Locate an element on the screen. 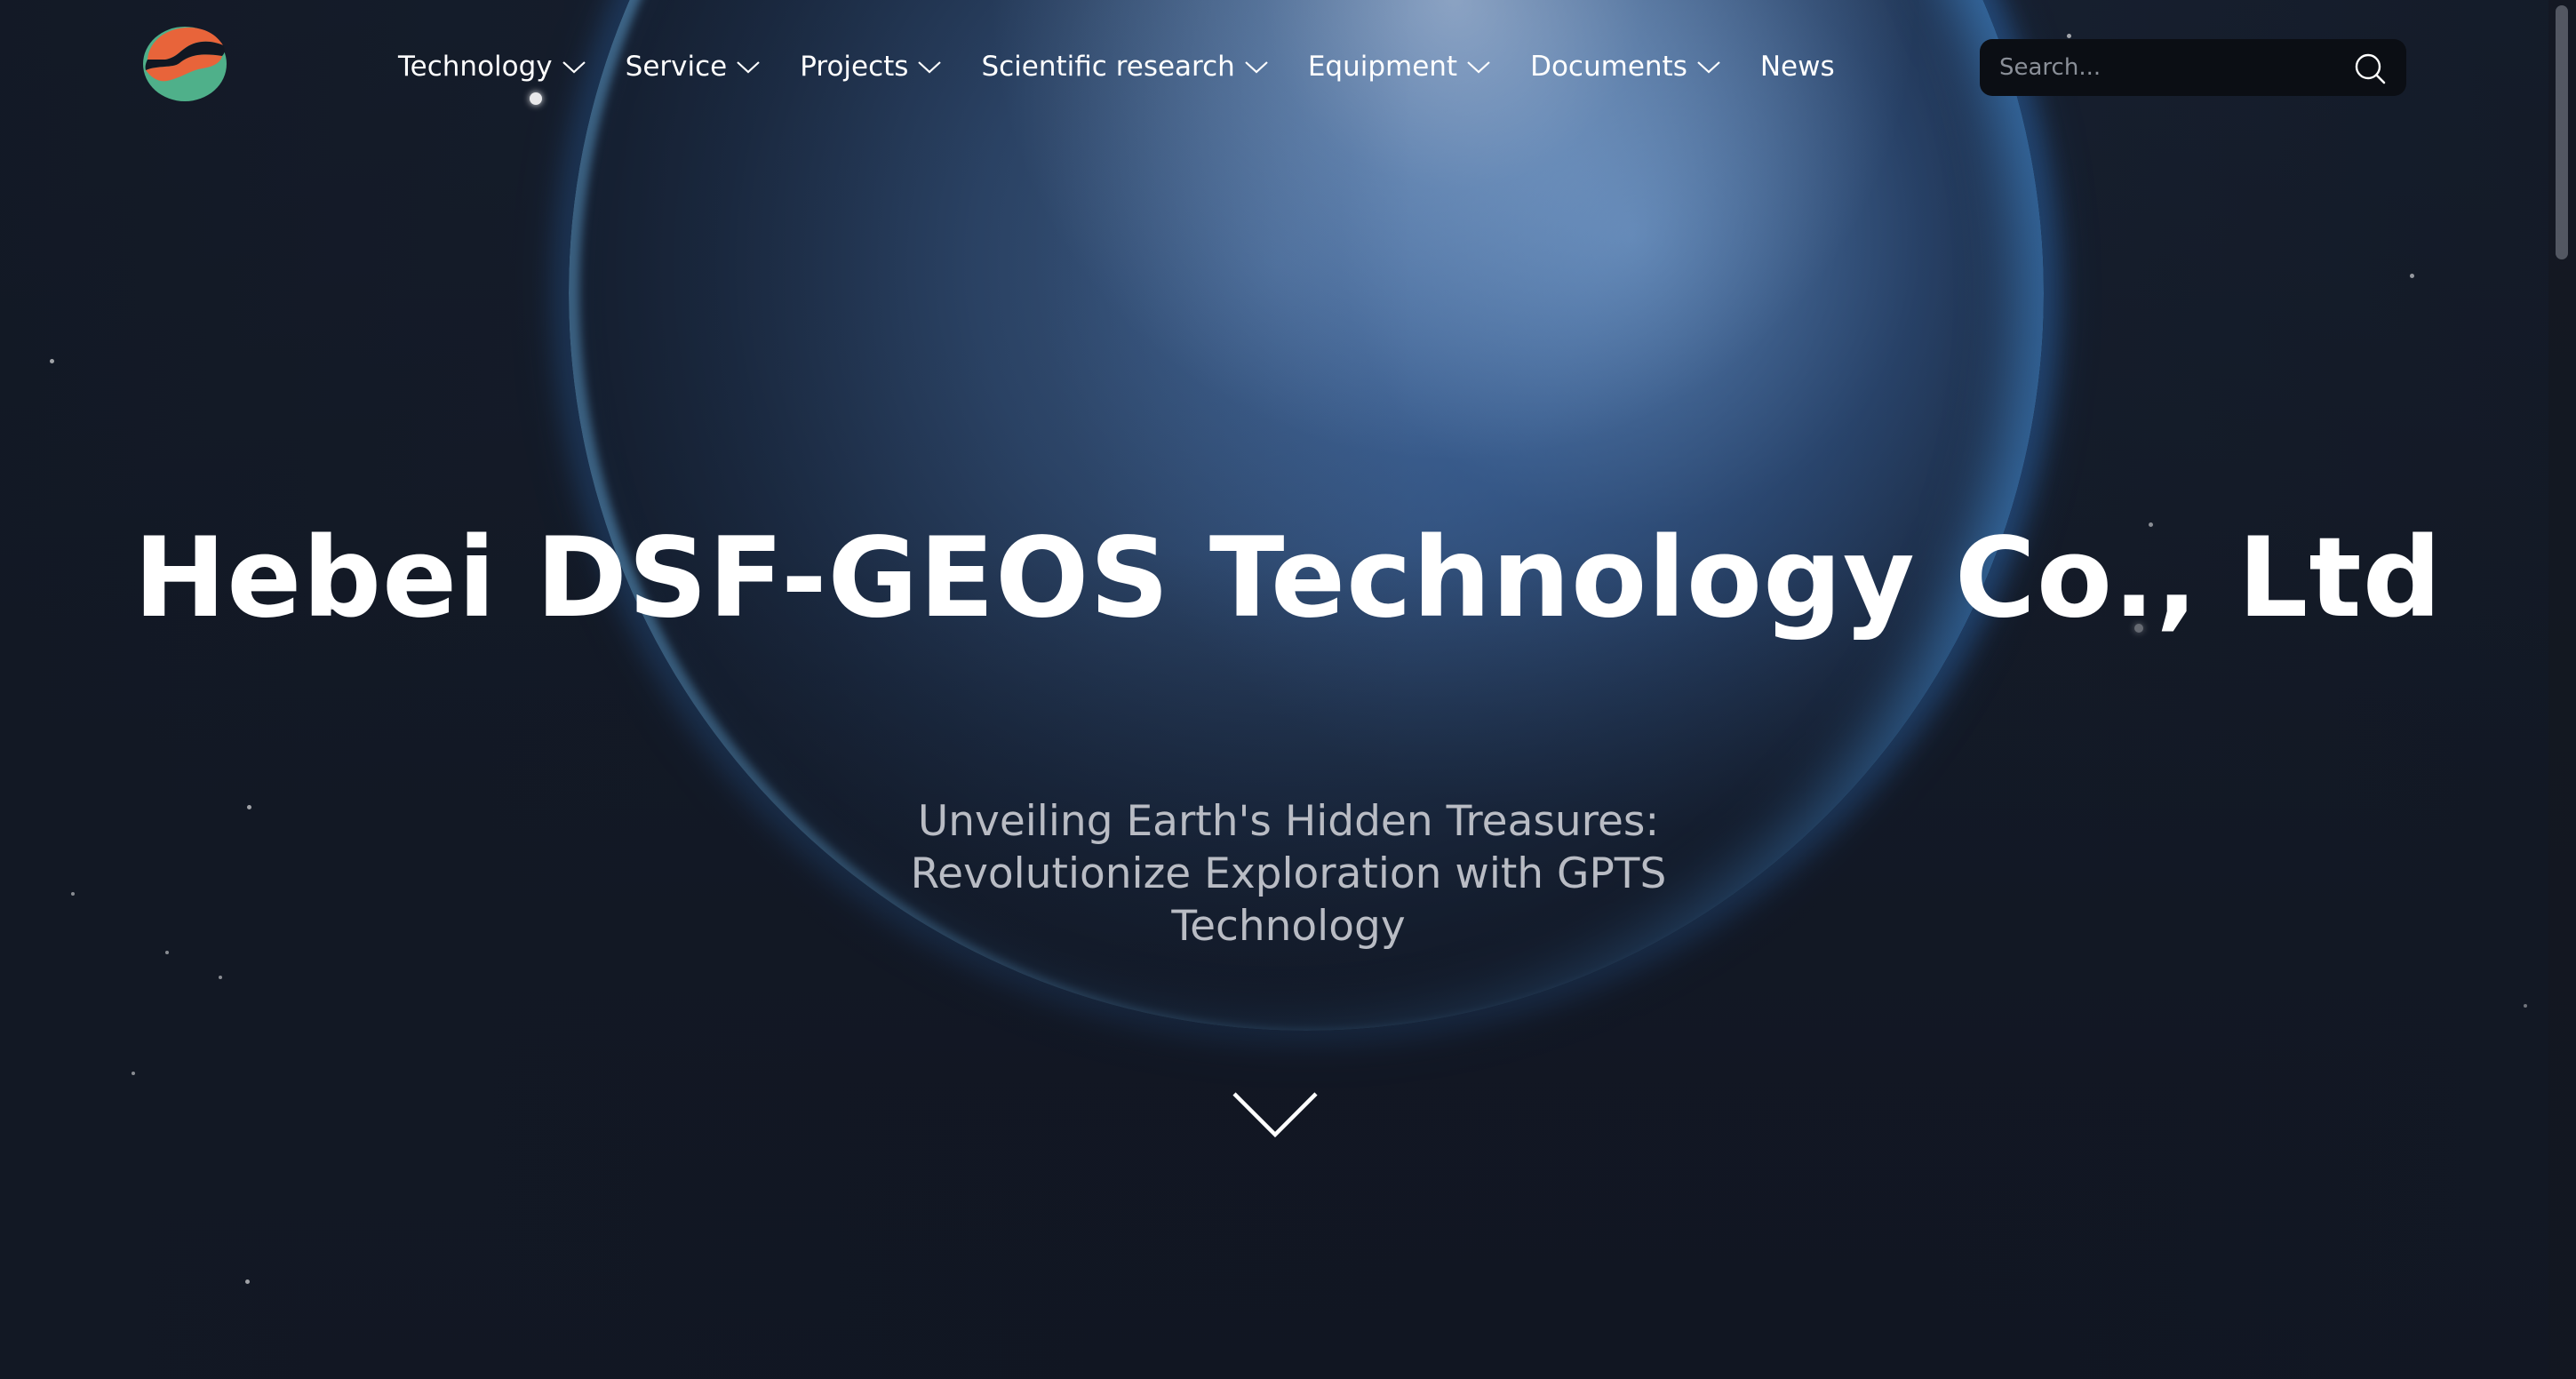 This screenshot has width=2576, height=1379. nav-item-label: Scientific research is located at coordinates (1108, 67).